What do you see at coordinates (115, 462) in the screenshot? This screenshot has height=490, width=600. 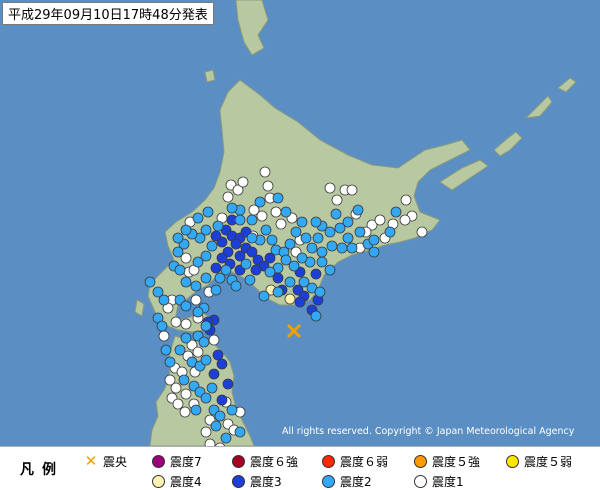 I see `legend-epicenter-label: 震央` at bounding box center [115, 462].